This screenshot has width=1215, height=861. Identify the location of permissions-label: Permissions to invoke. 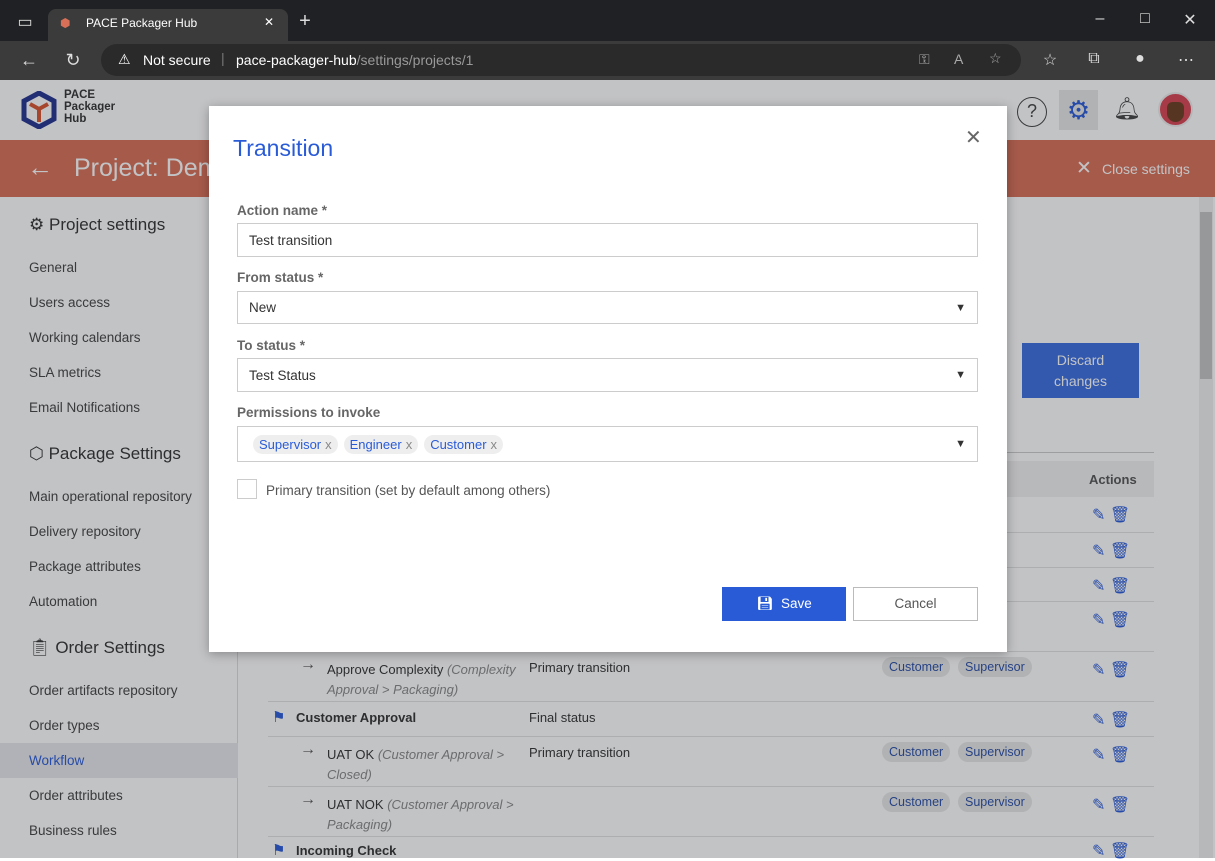
(309, 412).